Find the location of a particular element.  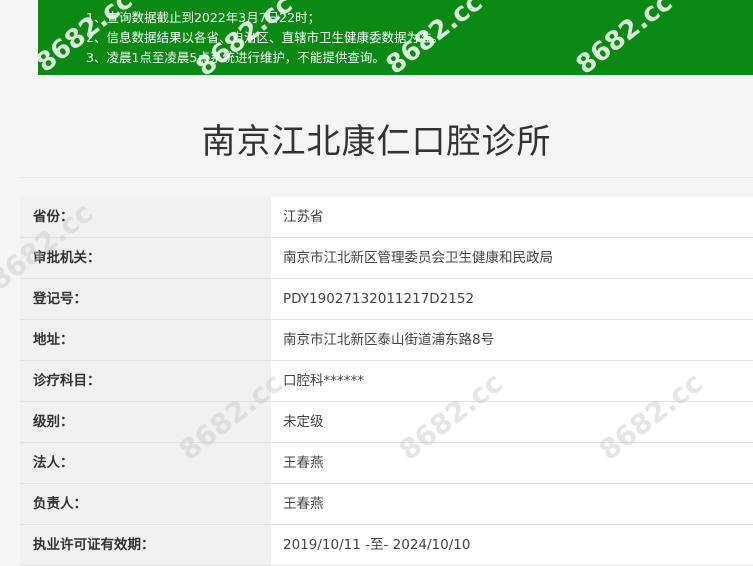

divider is located at coordinates (386, 177).